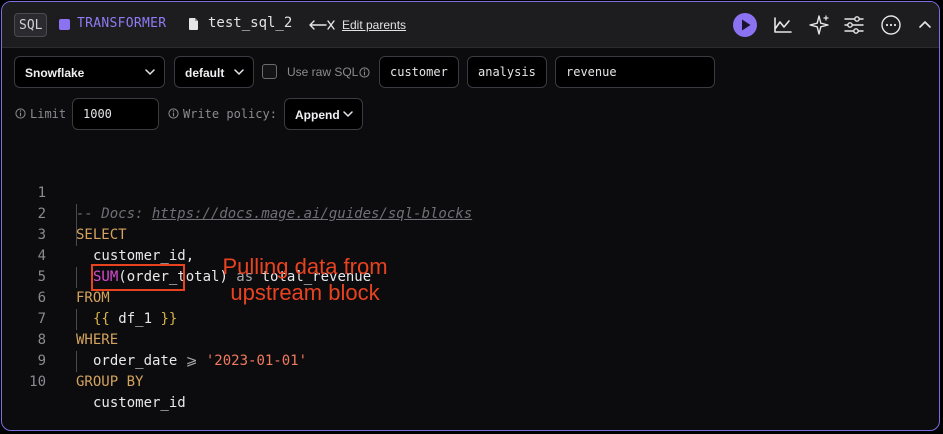  Describe the element at coordinates (48, 114) in the screenshot. I see `limit-label: Limit` at that location.